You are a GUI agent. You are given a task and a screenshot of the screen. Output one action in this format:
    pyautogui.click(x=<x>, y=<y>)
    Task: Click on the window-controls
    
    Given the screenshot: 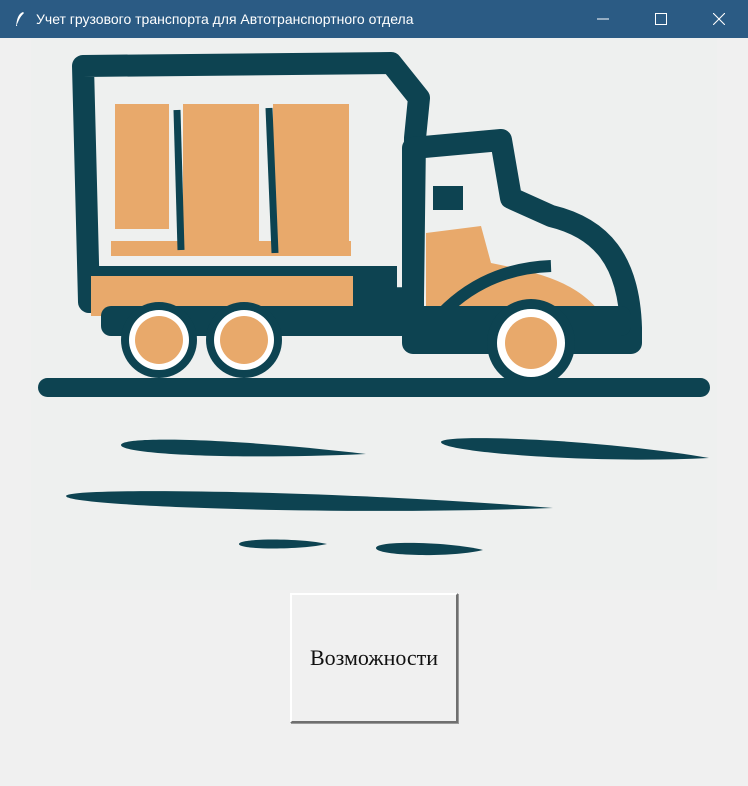 What is the action you would take?
    pyautogui.click(x=661, y=19)
    